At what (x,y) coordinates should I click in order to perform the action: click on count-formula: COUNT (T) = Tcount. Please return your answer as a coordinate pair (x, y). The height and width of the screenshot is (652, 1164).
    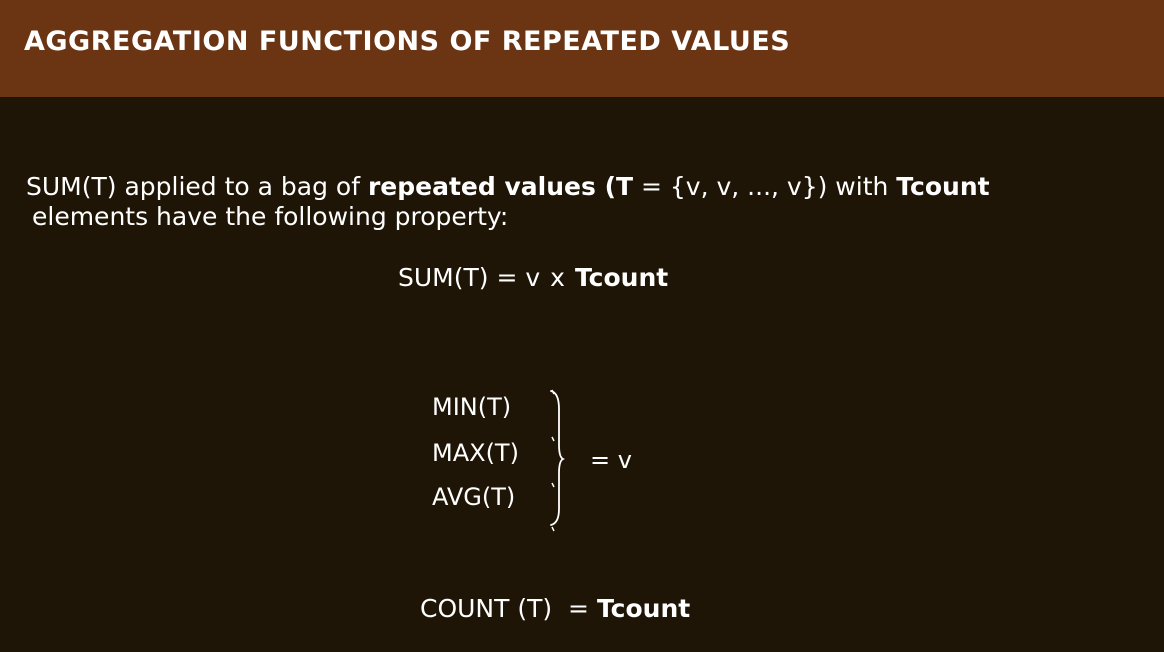
    Looking at the image, I should click on (555, 608).